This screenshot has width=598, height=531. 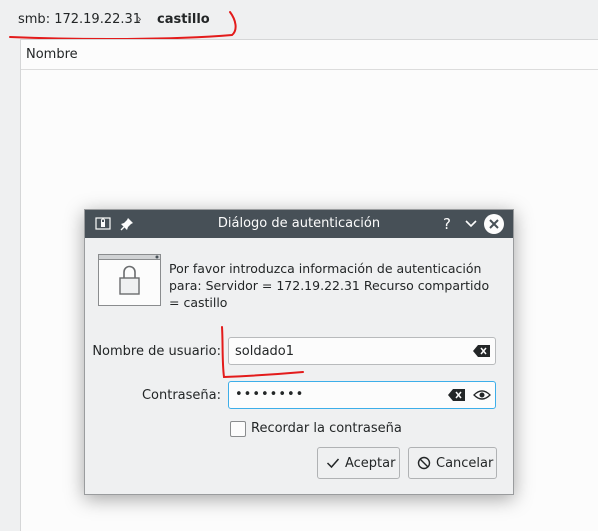 What do you see at coordinates (447, 224) in the screenshot?
I see `help-icon: ?` at bounding box center [447, 224].